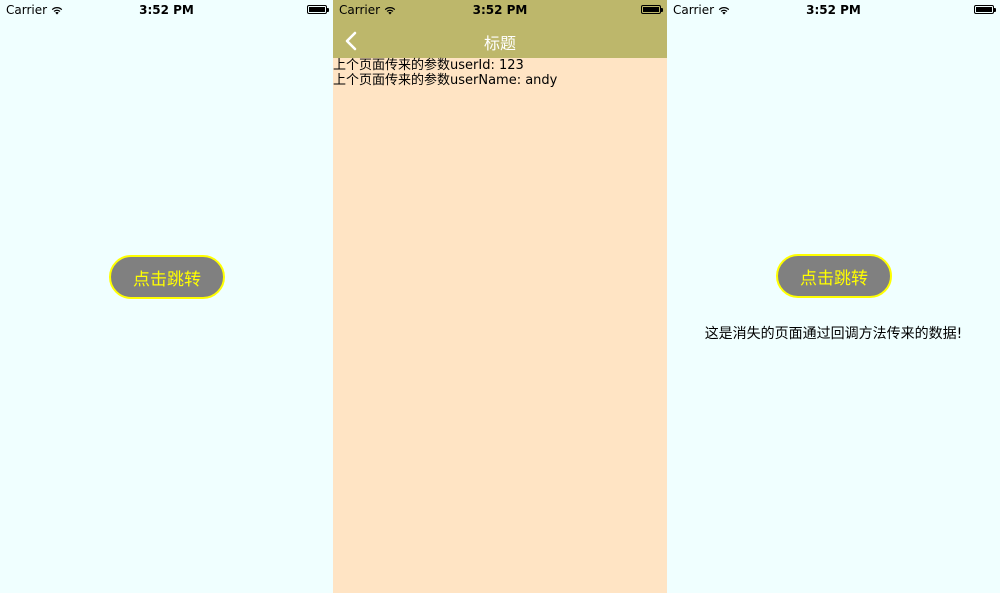 This screenshot has width=1000, height=593. What do you see at coordinates (833, 334) in the screenshot?
I see `callback-message: 这是消失的页面通过回调方法传来的数据!` at bounding box center [833, 334].